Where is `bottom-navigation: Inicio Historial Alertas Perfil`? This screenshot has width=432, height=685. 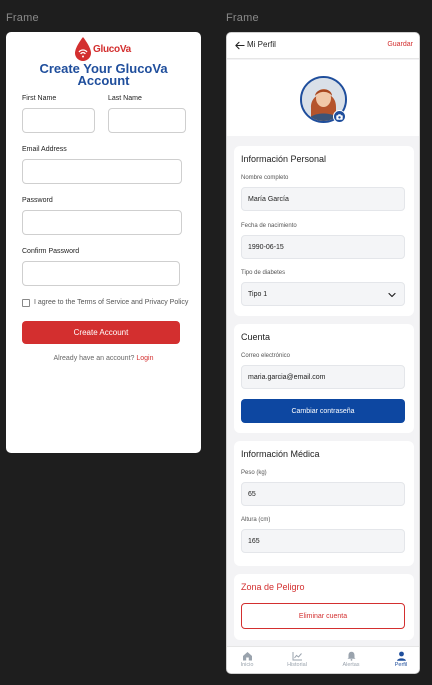 bottom-navigation: Inicio Historial Alertas Perfil is located at coordinates (323, 659).